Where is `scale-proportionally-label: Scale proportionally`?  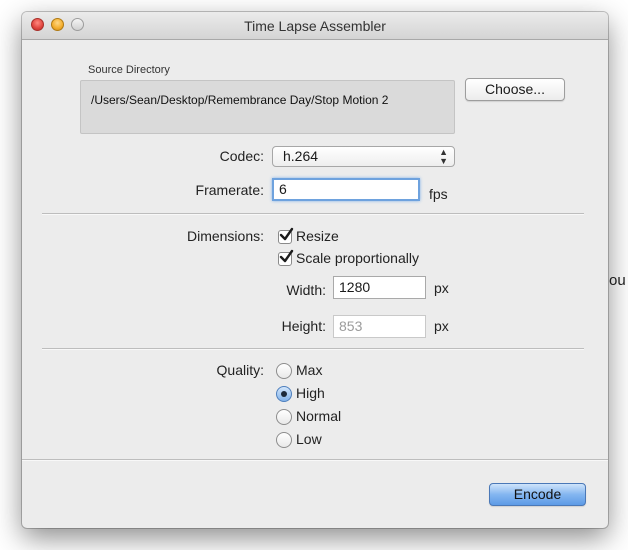
scale-proportionally-label: Scale proportionally is located at coordinates (357, 258).